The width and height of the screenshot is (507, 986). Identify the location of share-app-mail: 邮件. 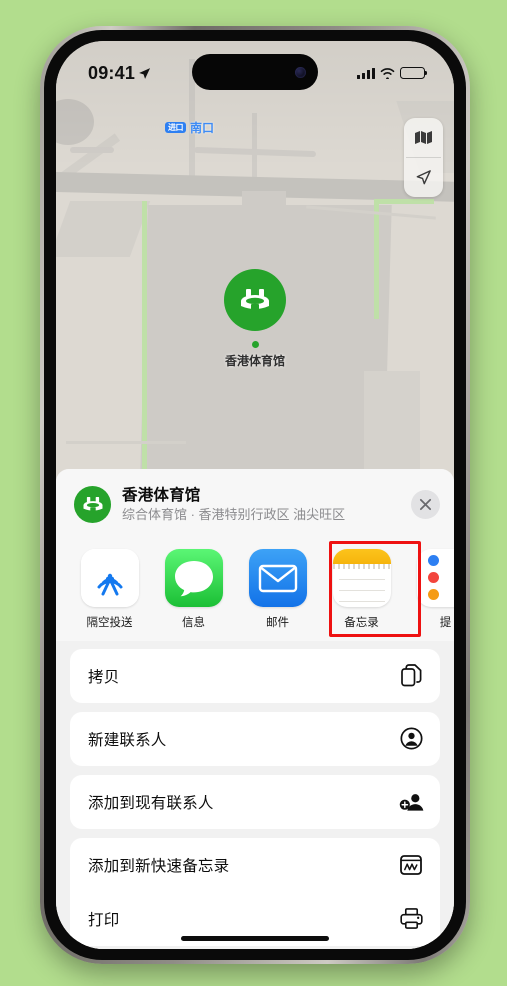
(277, 589).